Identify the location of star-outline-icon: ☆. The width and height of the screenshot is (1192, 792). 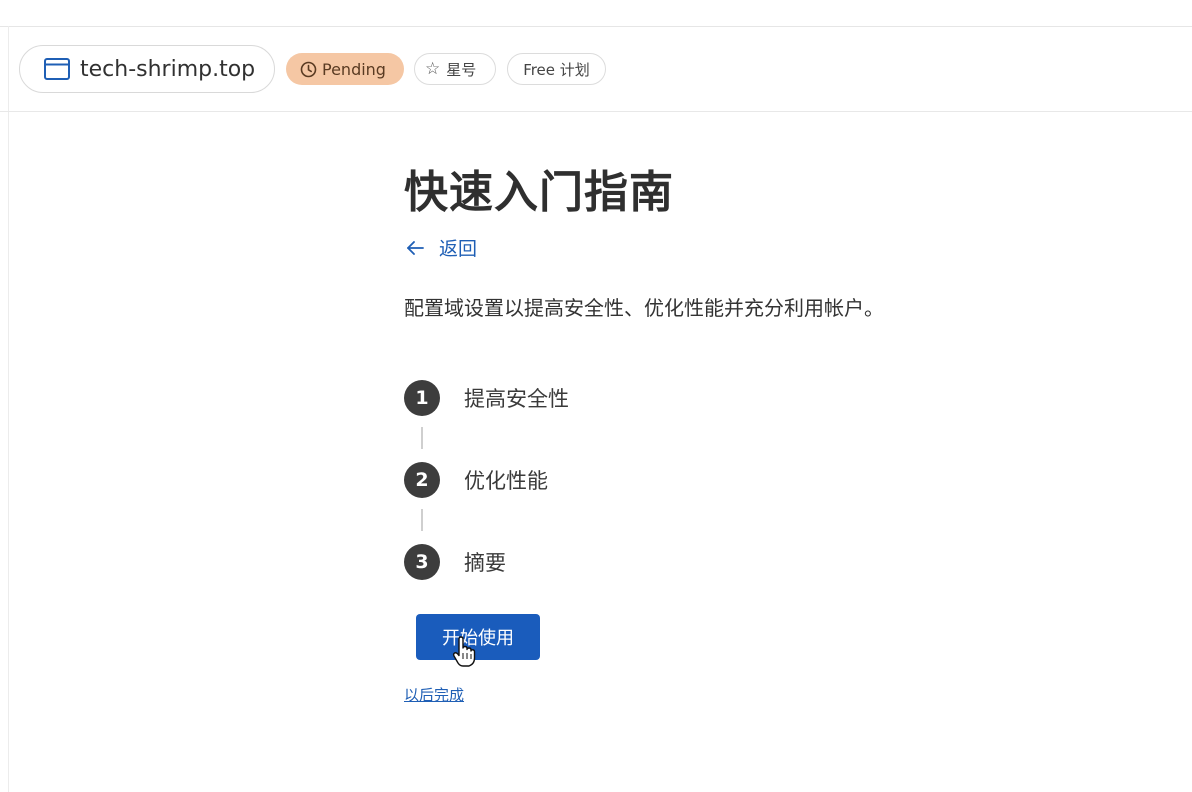
(433, 69).